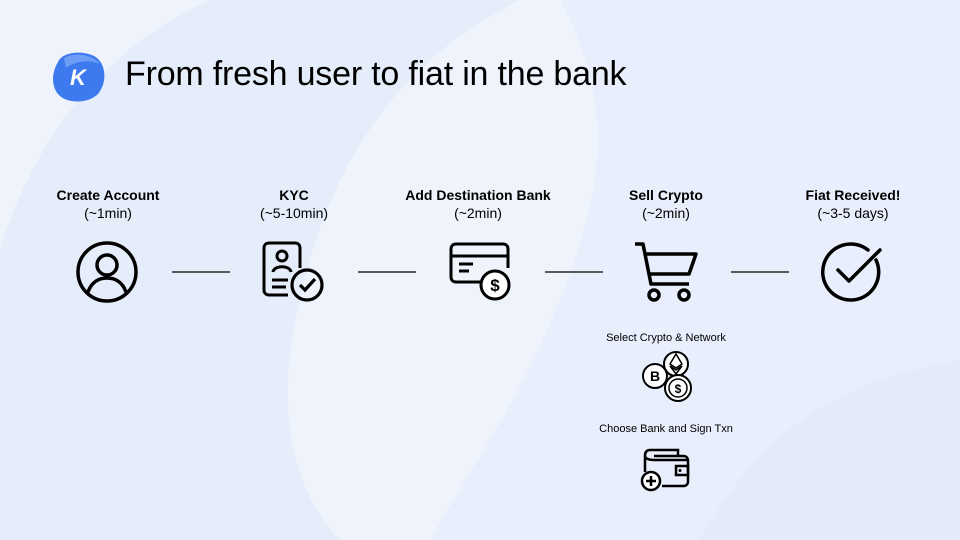  I want to click on step-label: Add Destination Bank, so click(478, 195).